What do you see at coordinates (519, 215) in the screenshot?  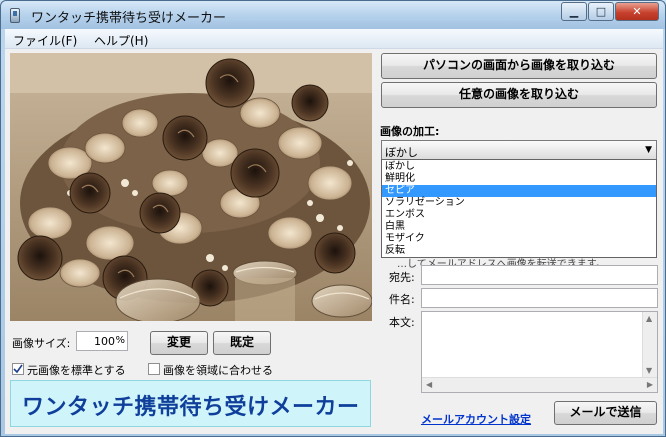 I see `dropdown-option: エンボス` at bounding box center [519, 215].